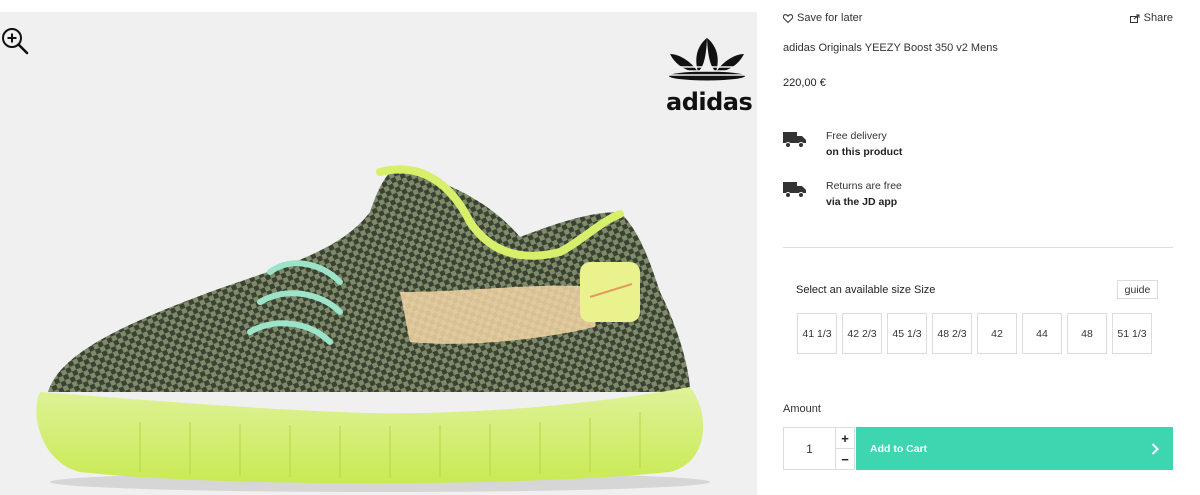 The width and height of the screenshot is (1200, 495). Describe the element at coordinates (842, 194) in the screenshot. I see `free-returns-perk: Returns are free via the JD app` at that location.